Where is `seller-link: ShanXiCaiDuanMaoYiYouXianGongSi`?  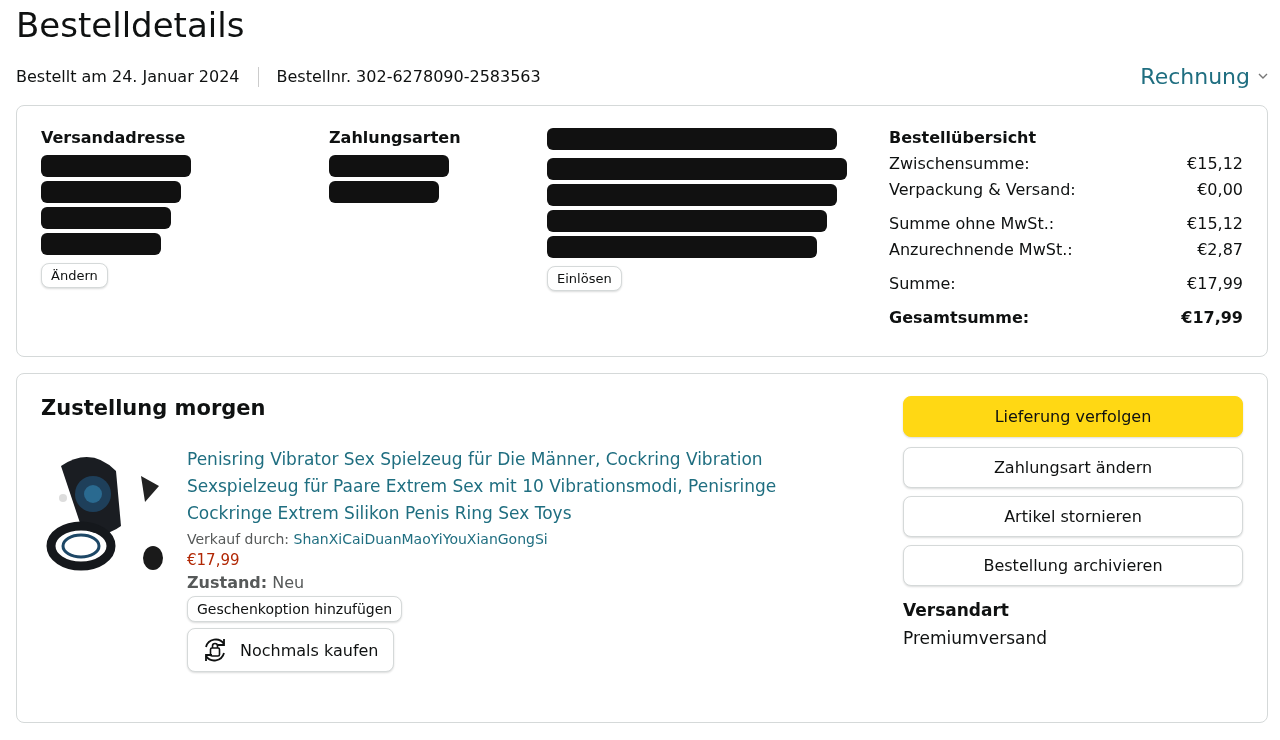
seller-link: ShanXiCaiDuanMaoYiYouXianGongSi is located at coordinates (420, 539).